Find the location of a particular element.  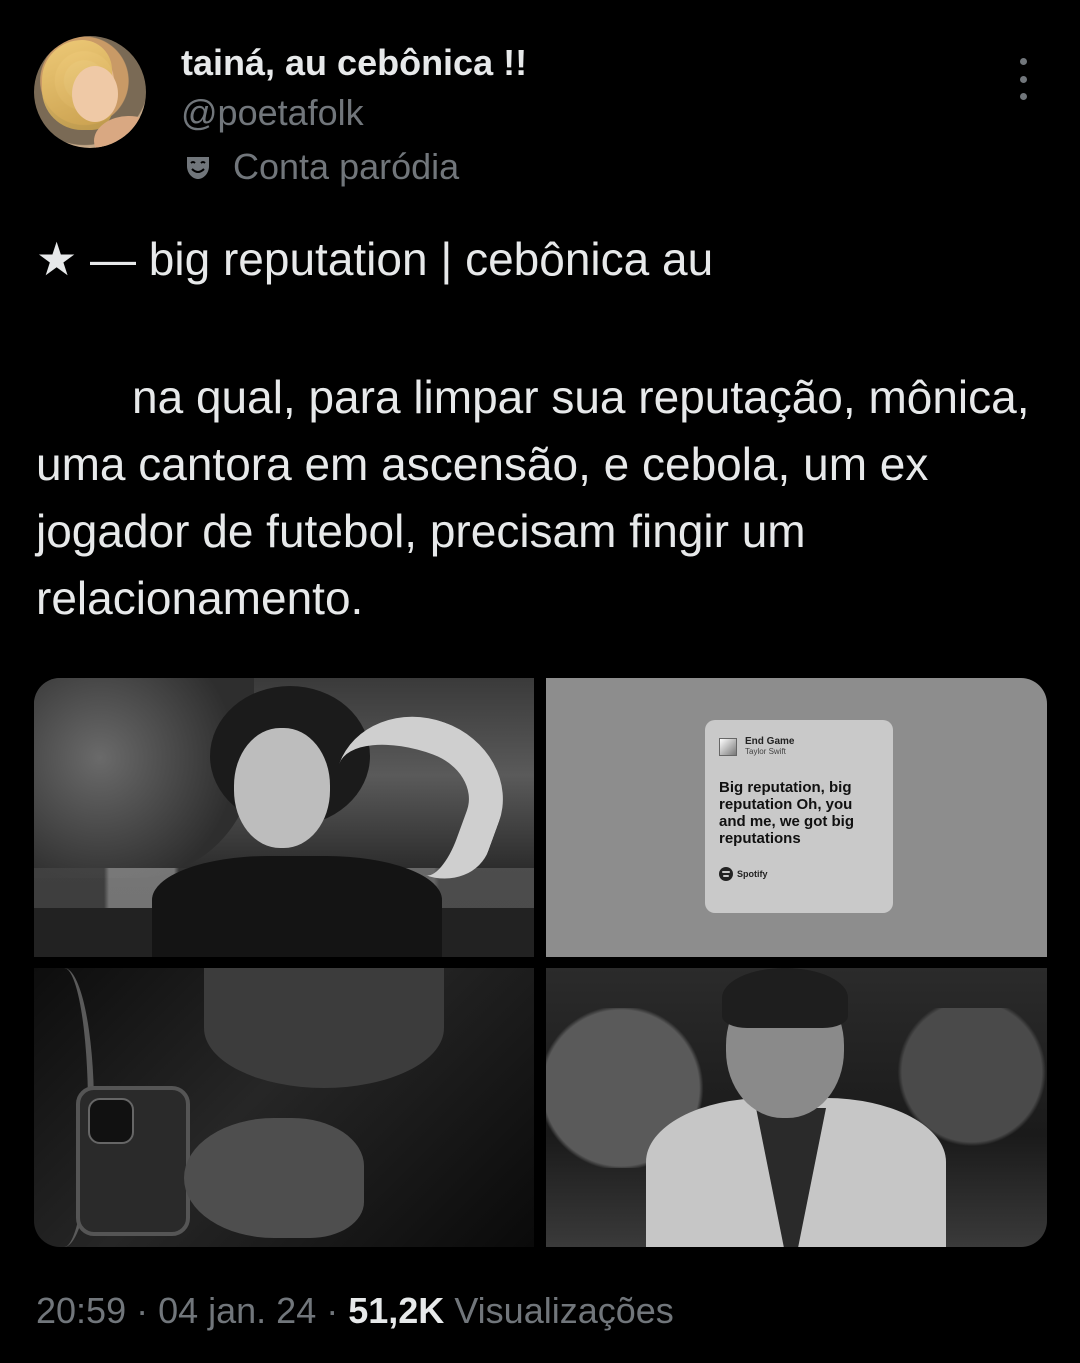

author-display-name: tainá, au cebônica !! is located at coordinates (354, 63).